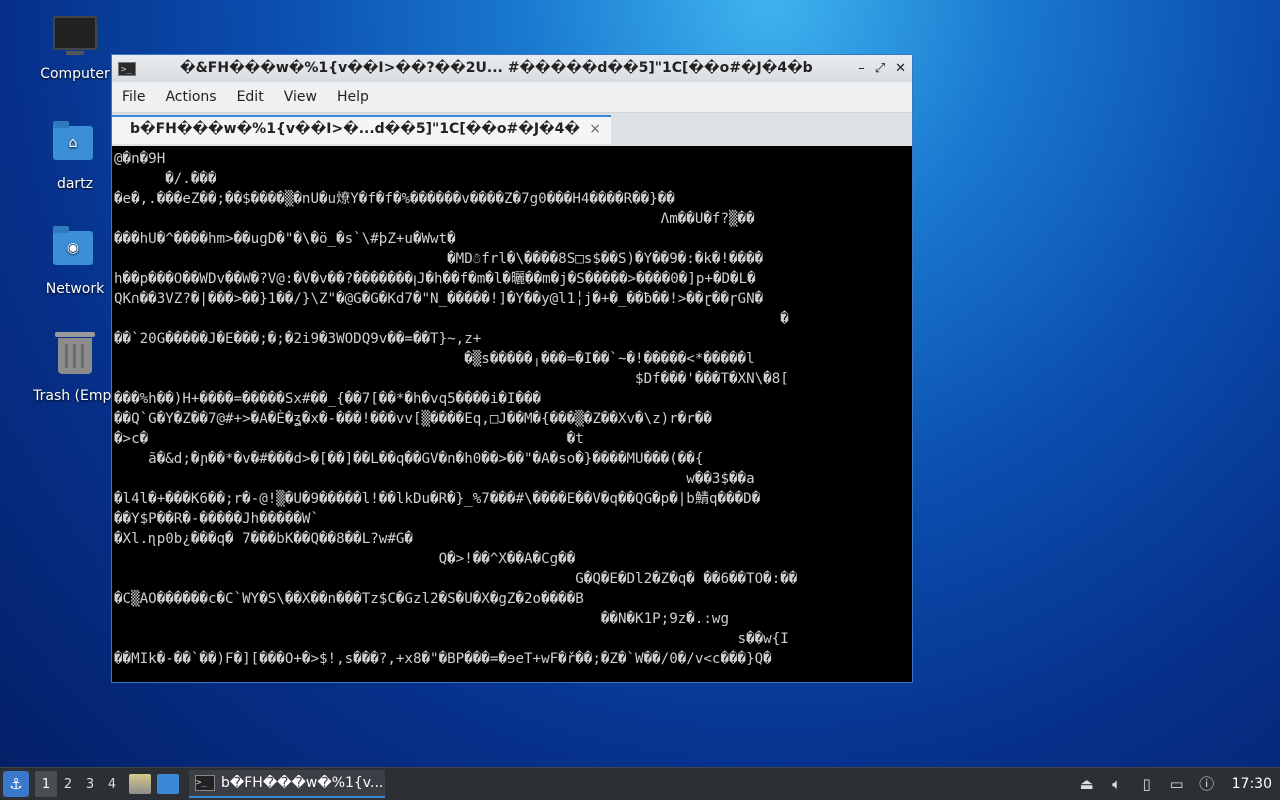 This screenshot has height=800, width=1280. I want to click on terminal-line: �/.���, so click(165, 179).